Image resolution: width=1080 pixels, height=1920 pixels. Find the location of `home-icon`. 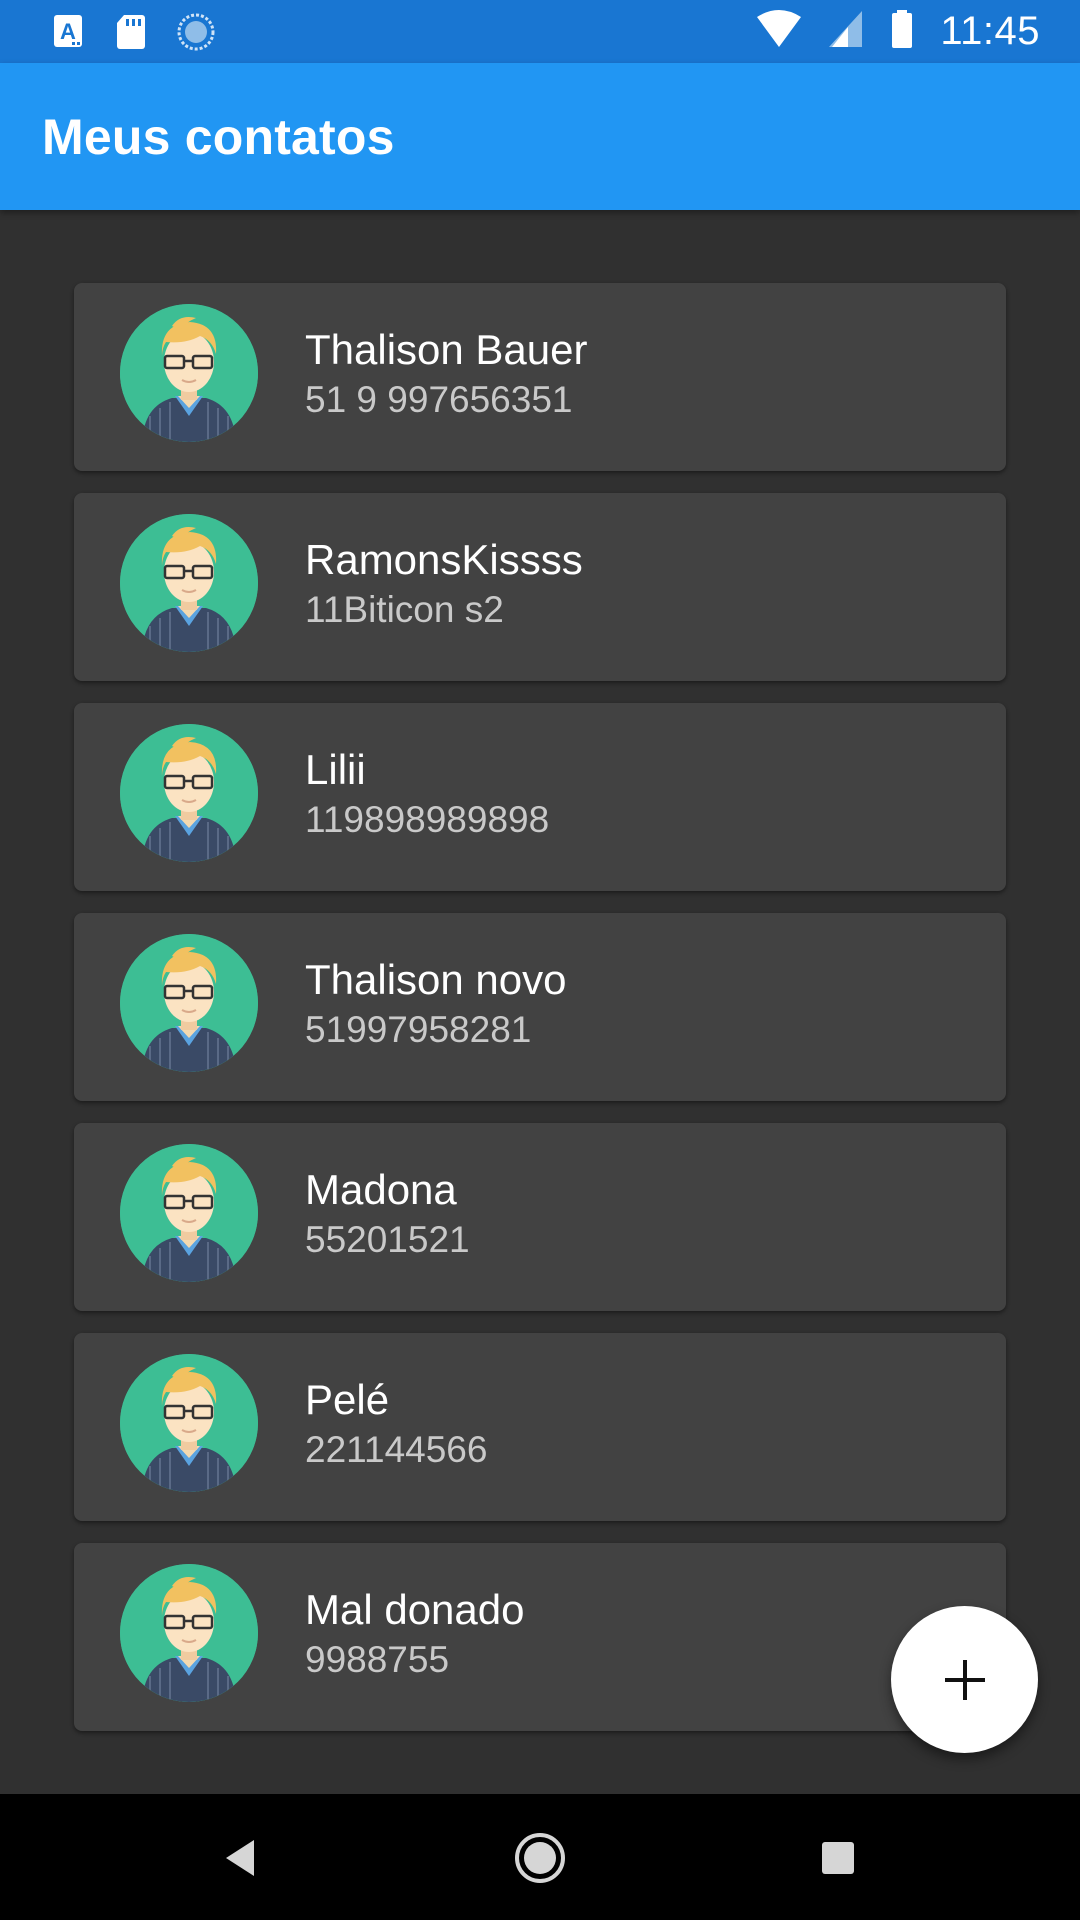

home-icon is located at coordinates (540, 1858).